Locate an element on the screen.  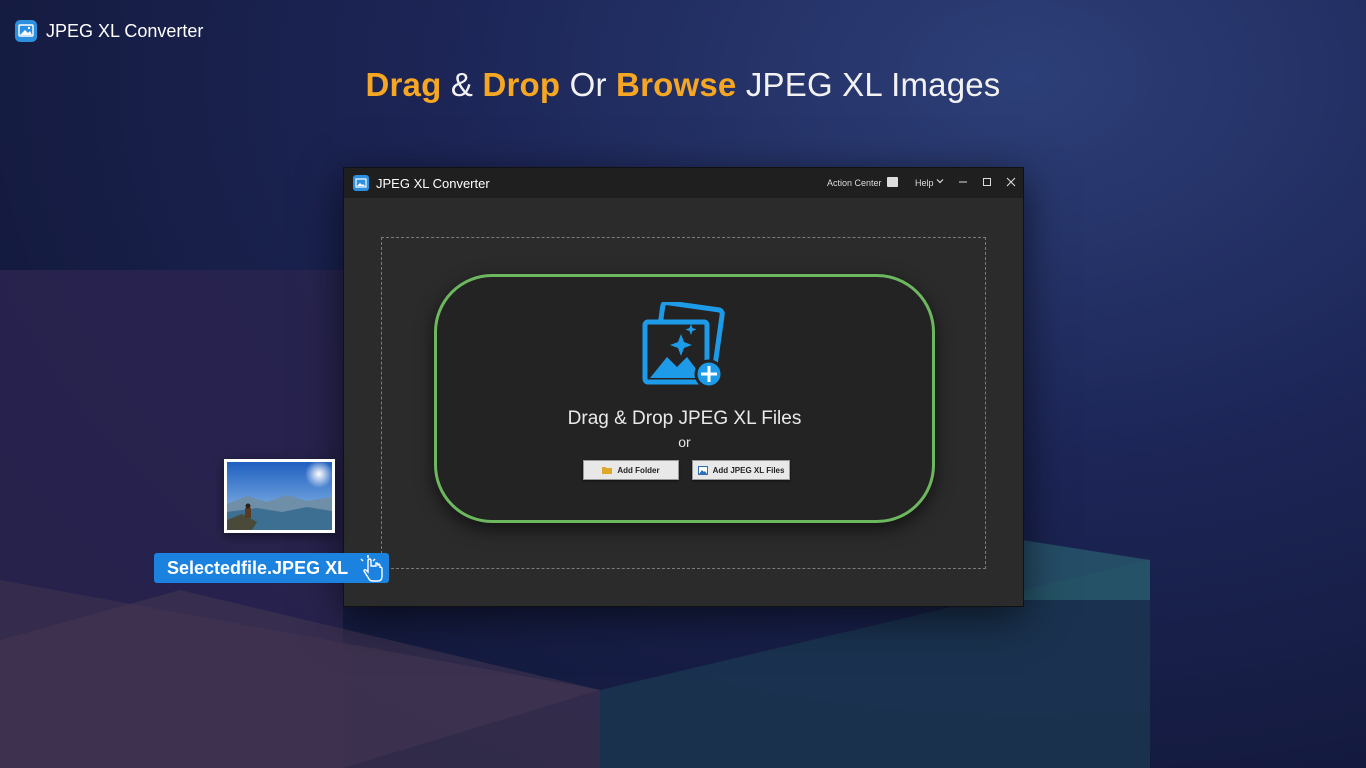
brand: JPEG XL Converter is located at coordinates (109, 31).